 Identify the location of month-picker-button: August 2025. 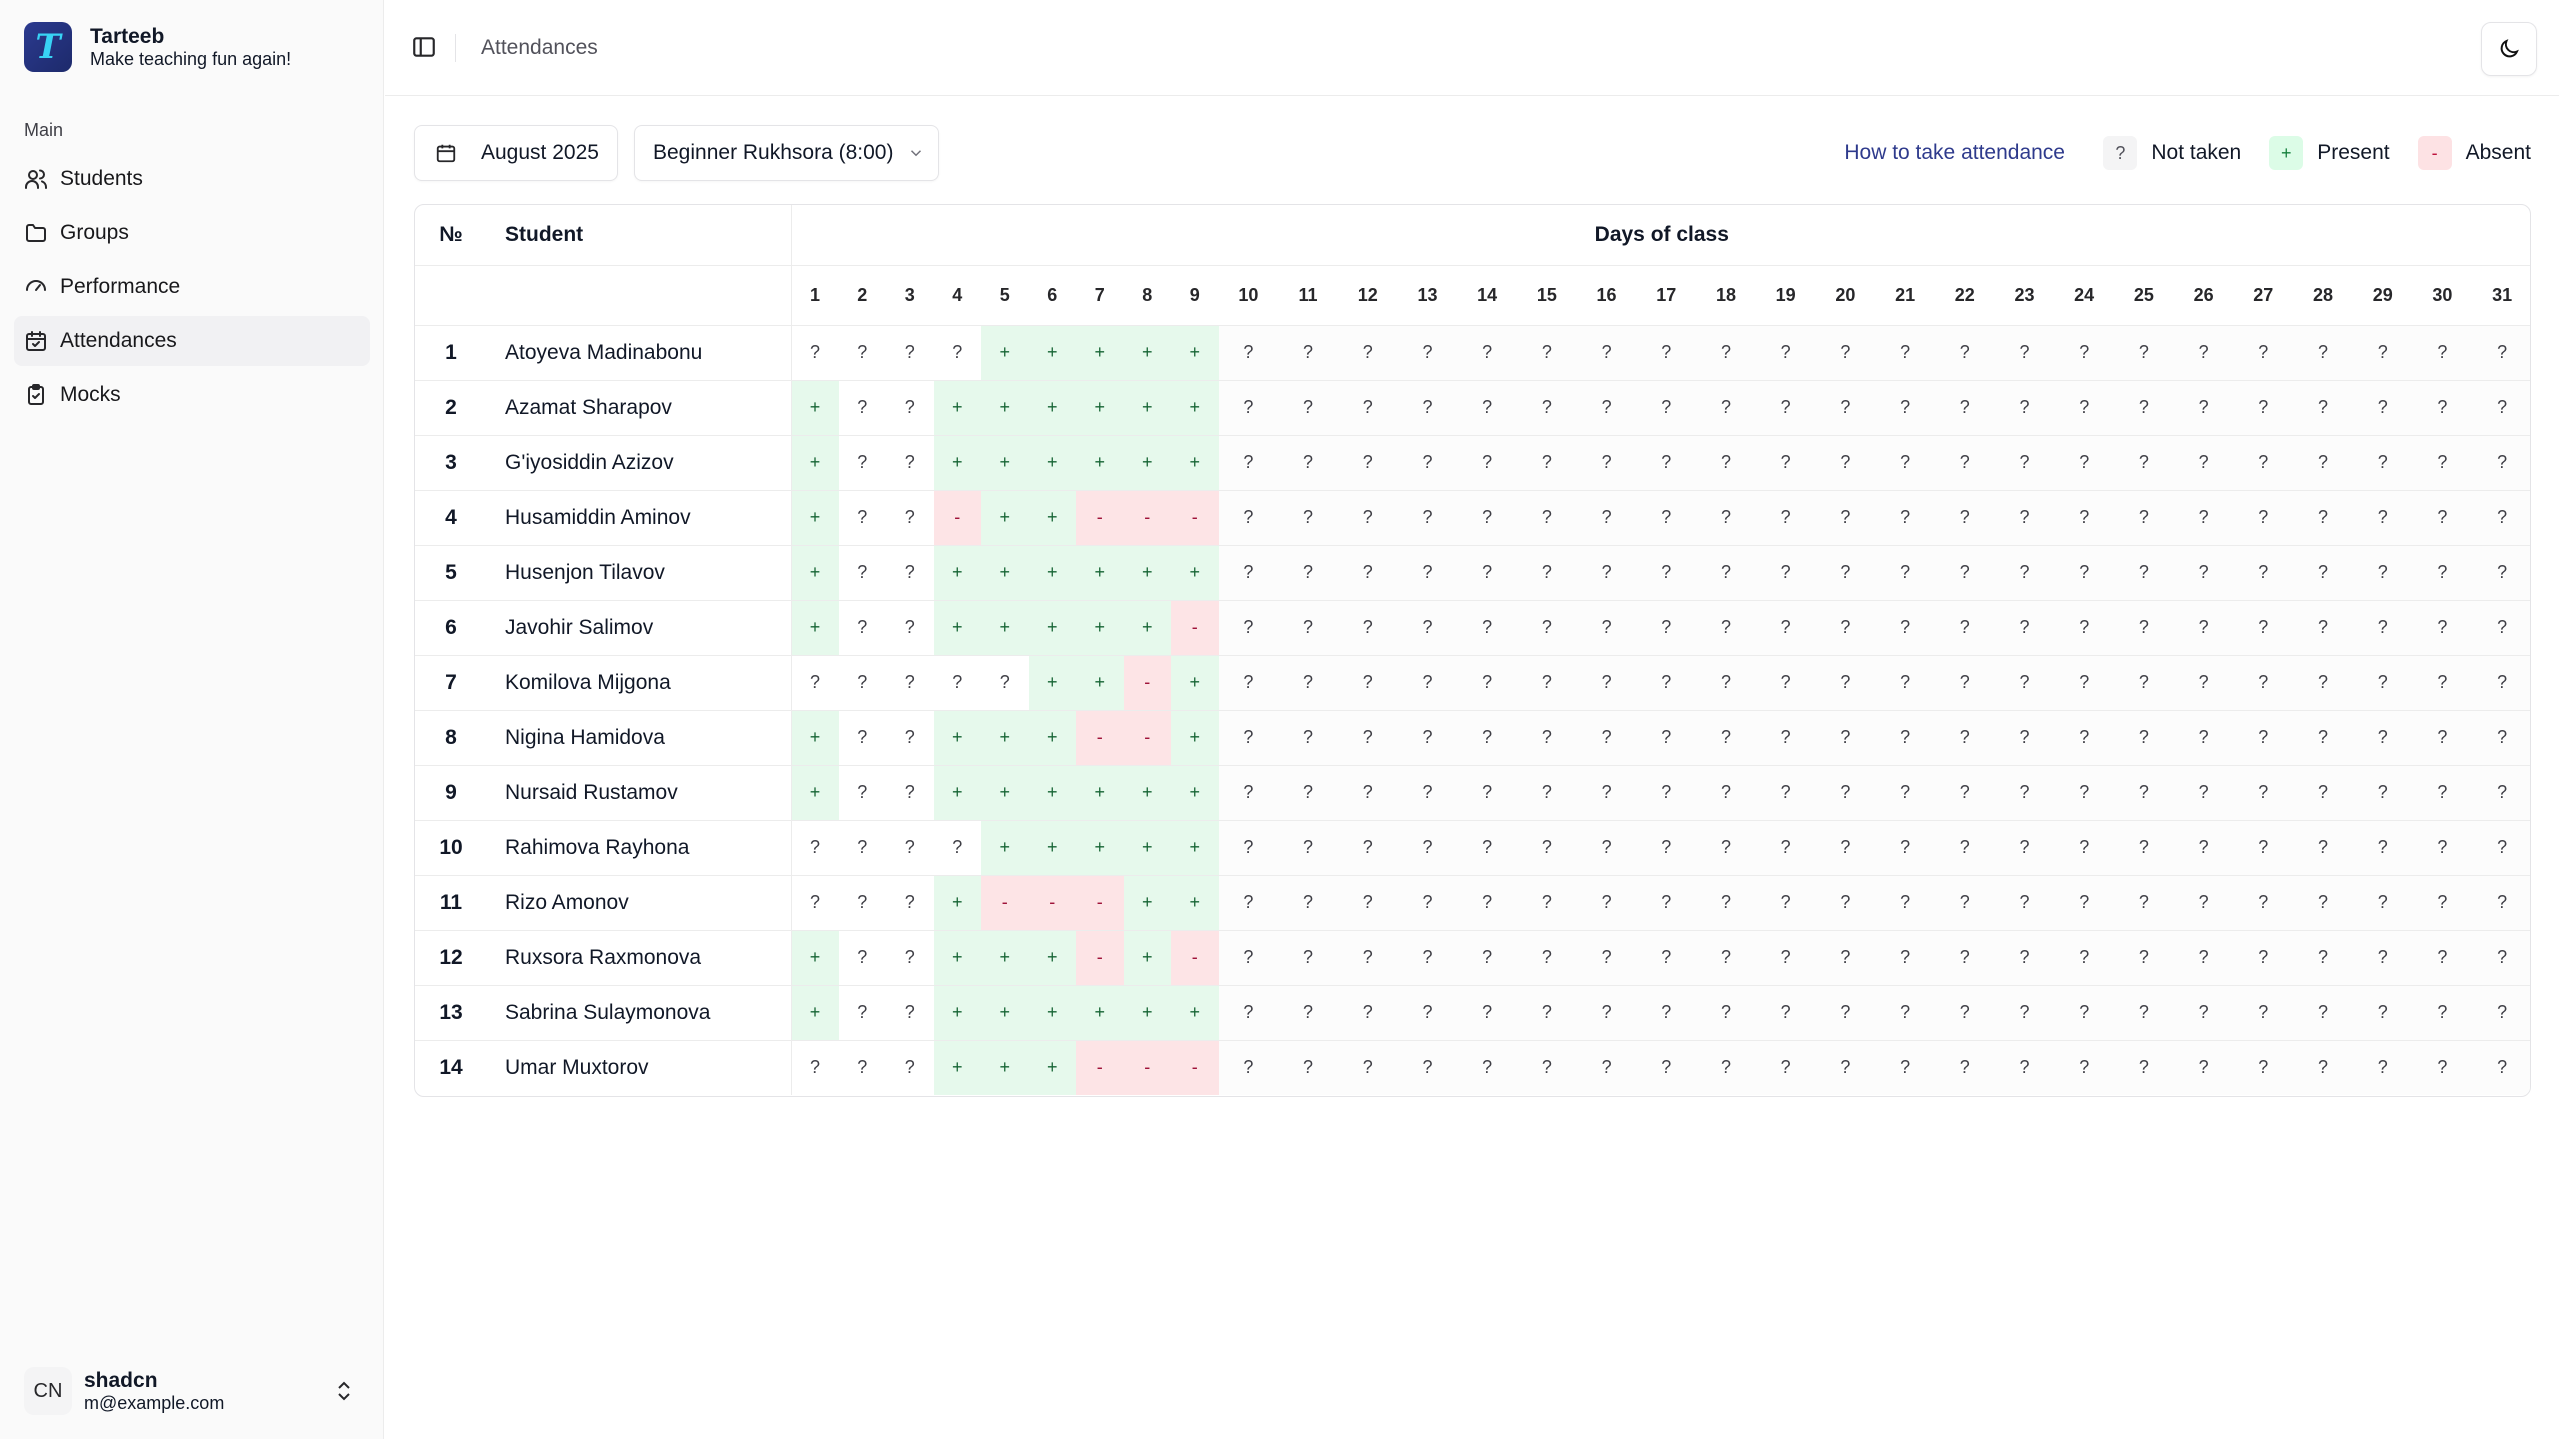
(516, 153).